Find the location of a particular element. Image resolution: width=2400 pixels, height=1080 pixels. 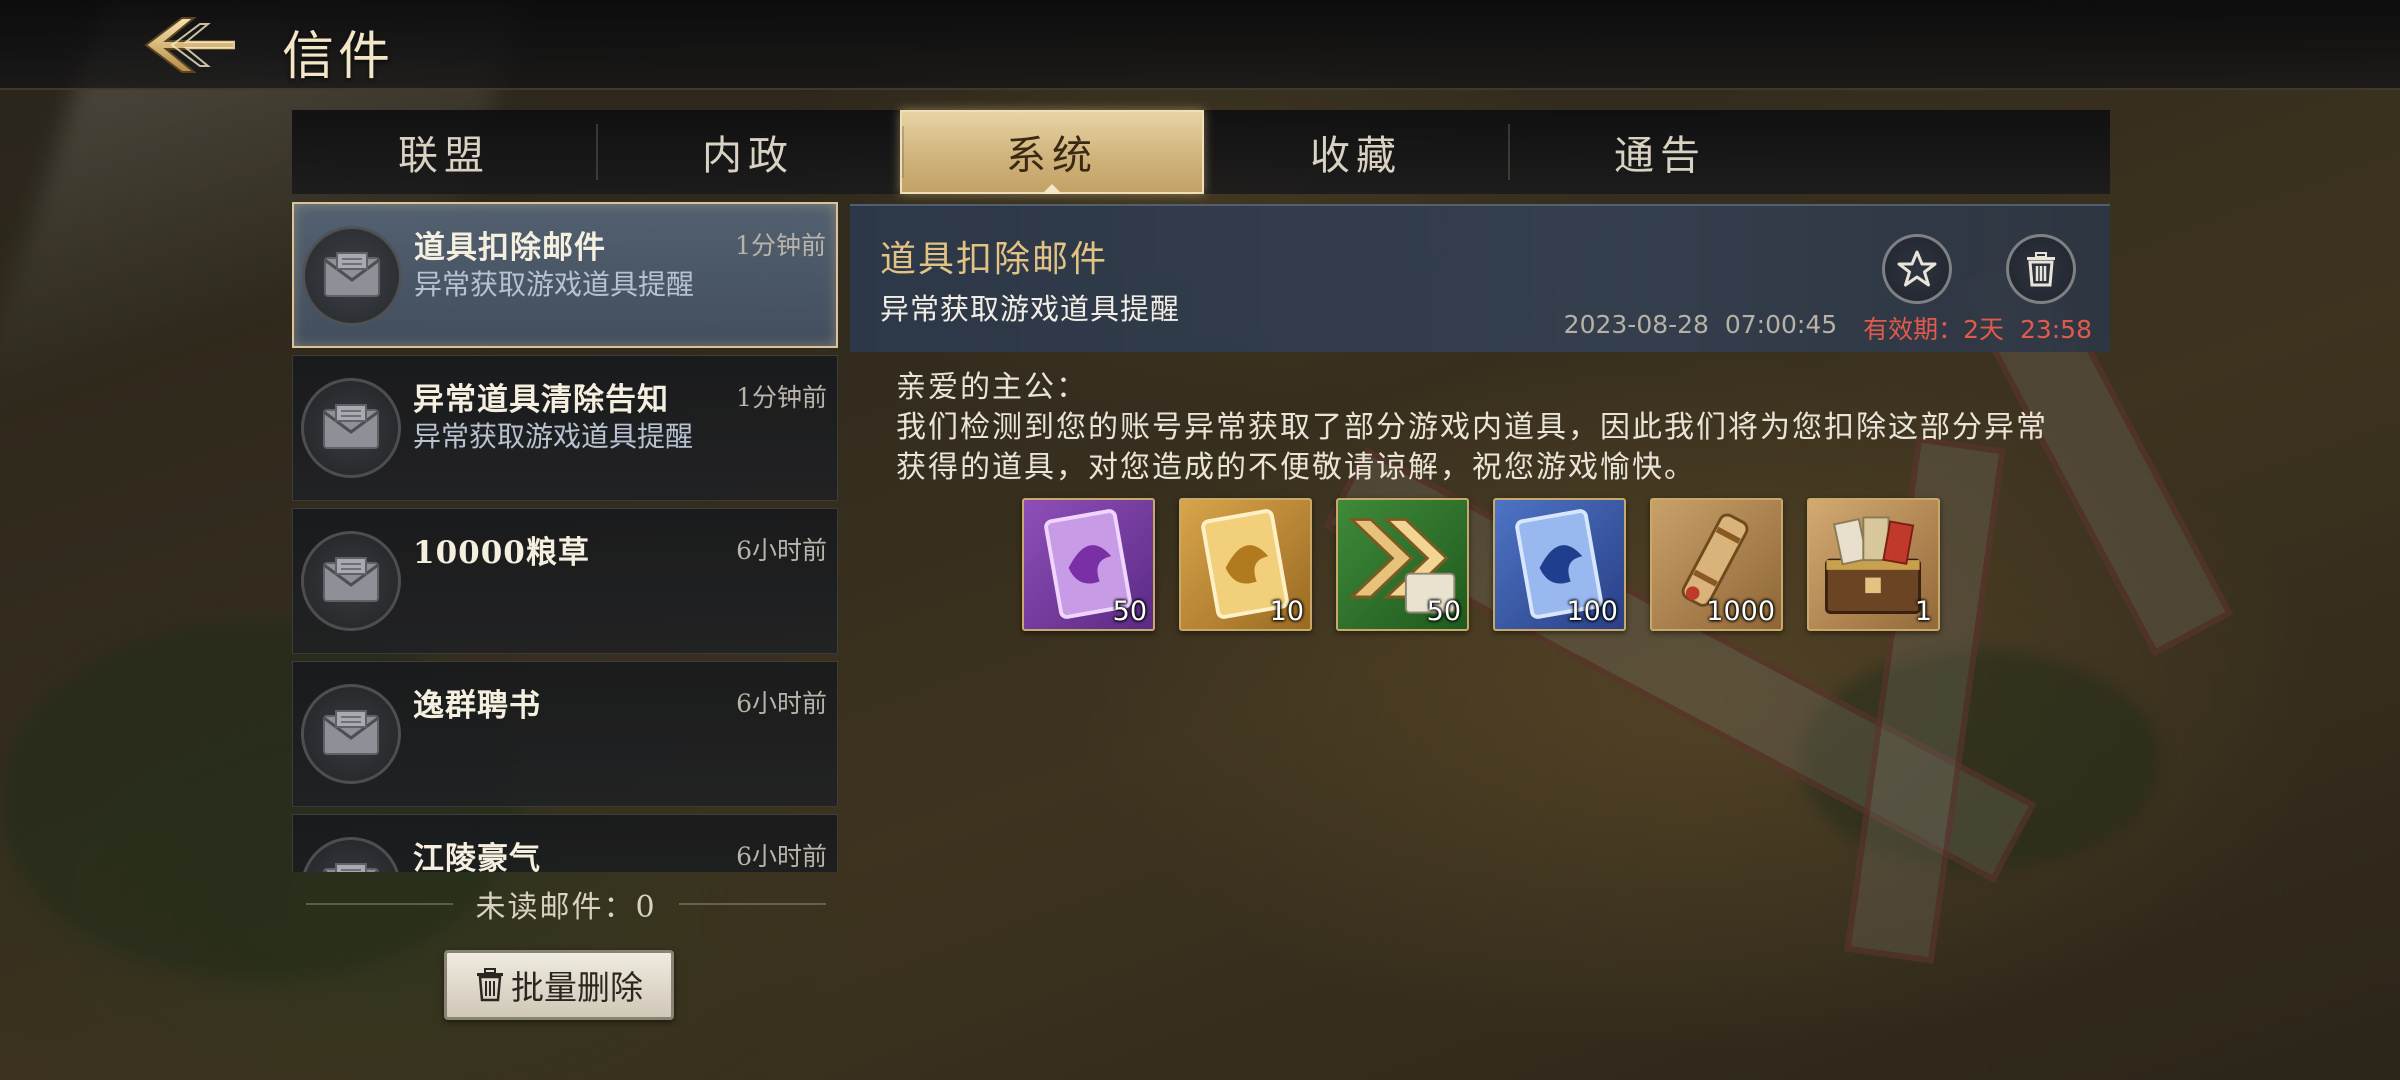

mail-list-item: 逸群聘书 6小时前 is located at coordinates (565, 734).